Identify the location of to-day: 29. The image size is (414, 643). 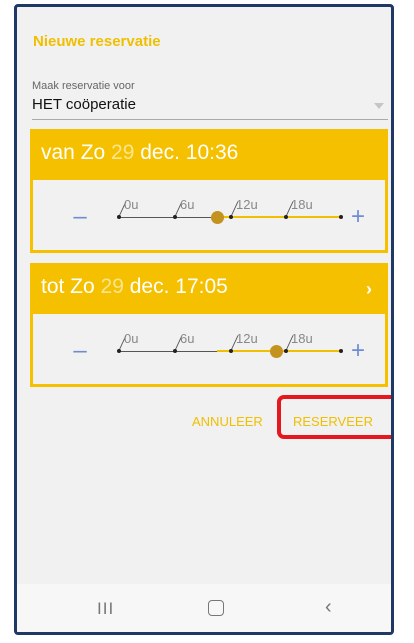
(112, 286).